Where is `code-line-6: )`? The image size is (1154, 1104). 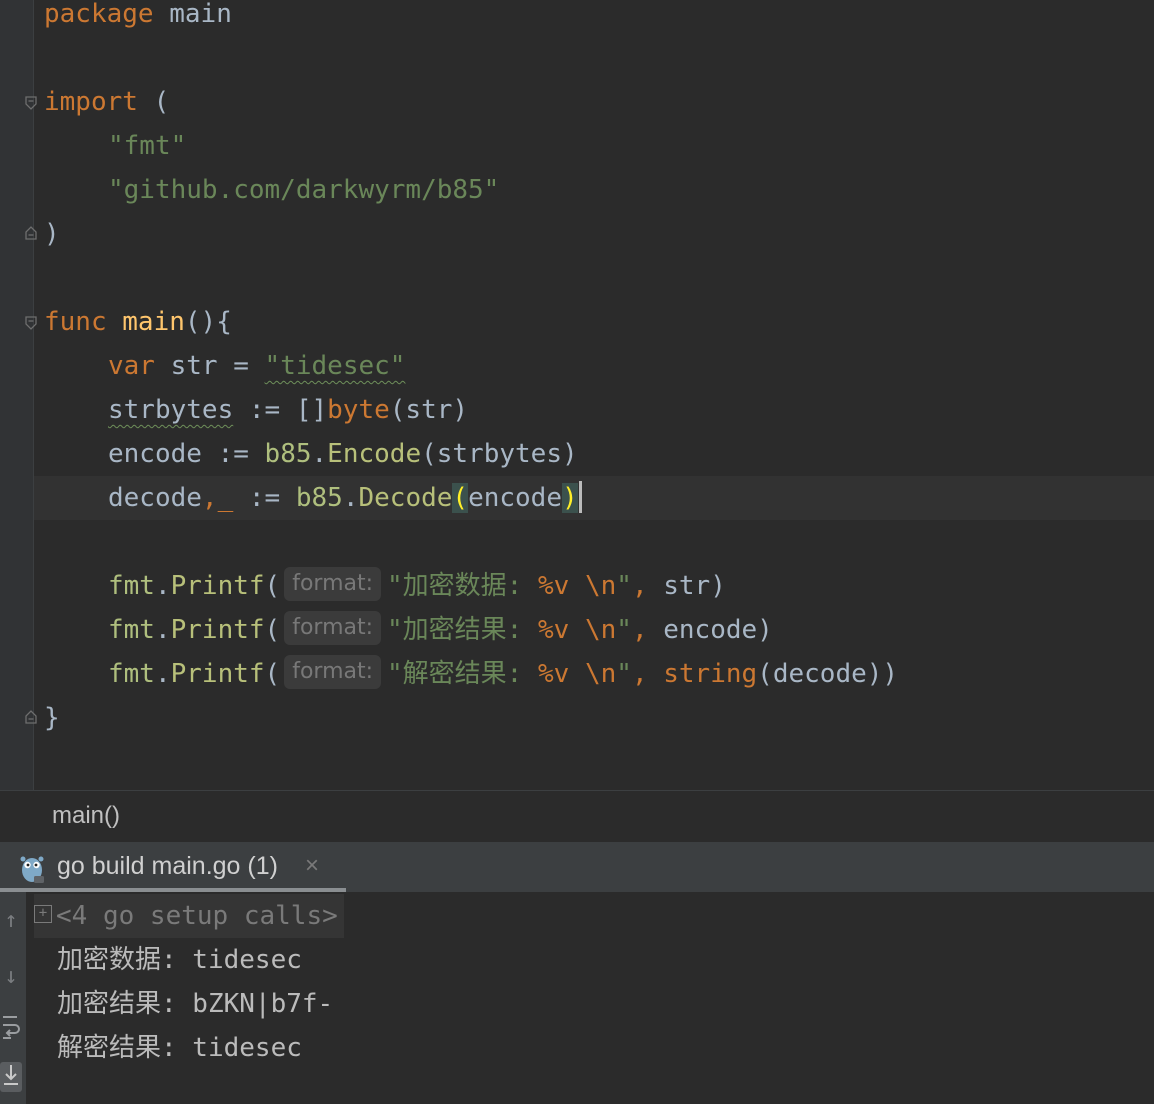
code-line-6: ) is located at coordinates (52, 234).